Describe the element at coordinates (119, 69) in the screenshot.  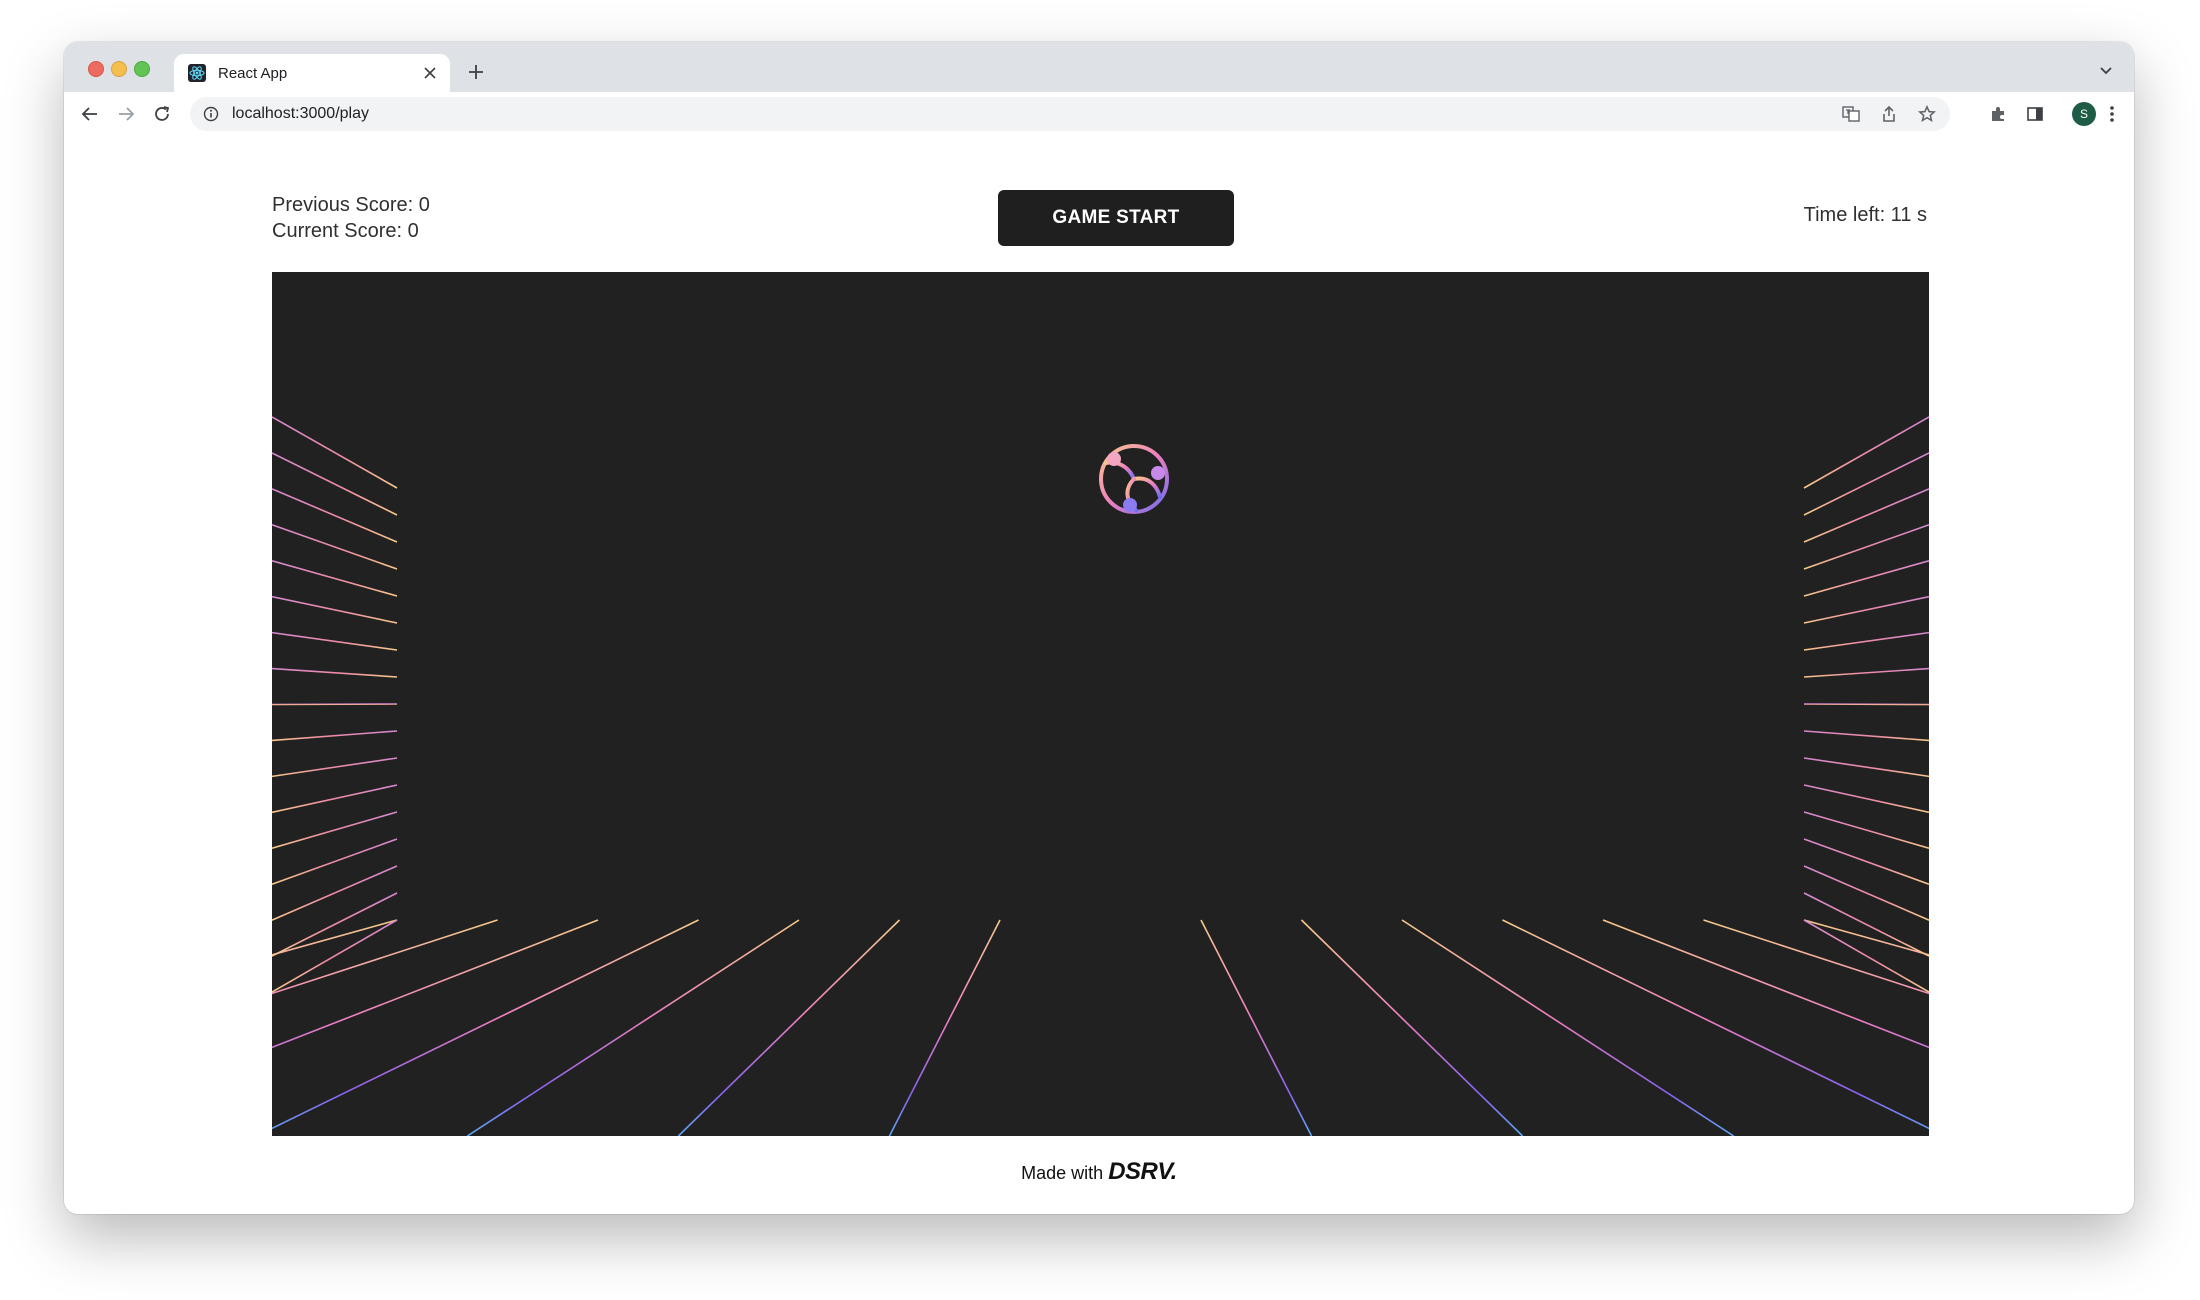
I see `minimize-window-button` at that location.